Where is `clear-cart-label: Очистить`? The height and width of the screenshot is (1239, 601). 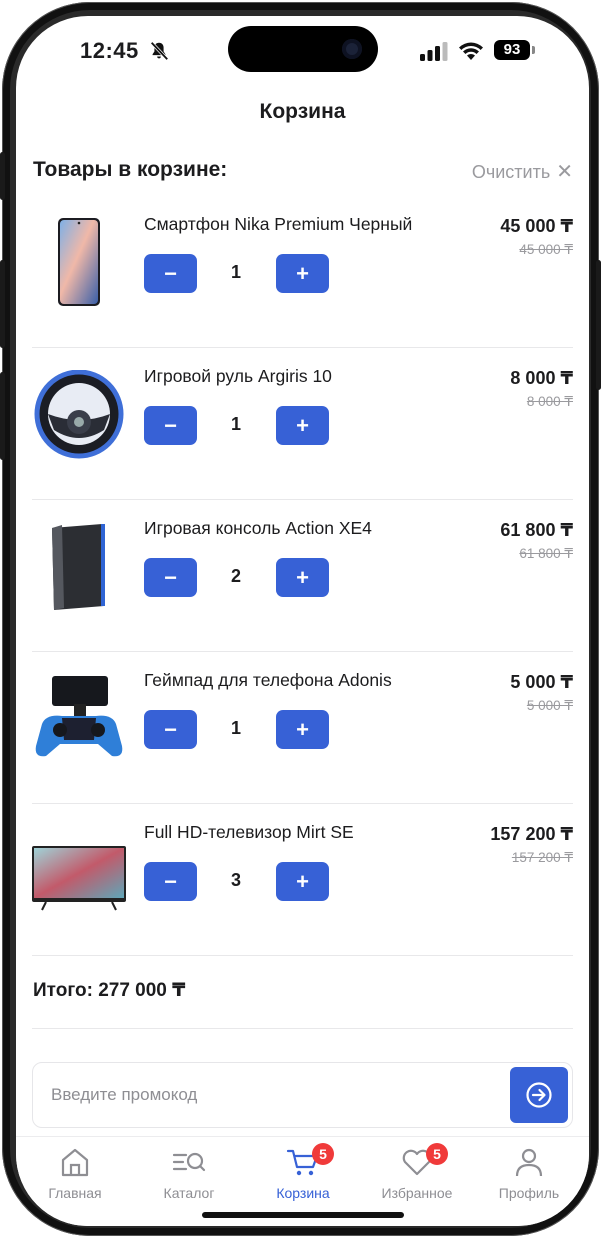
clear-cart-label: Очистить is located at coordinates (511, 172).